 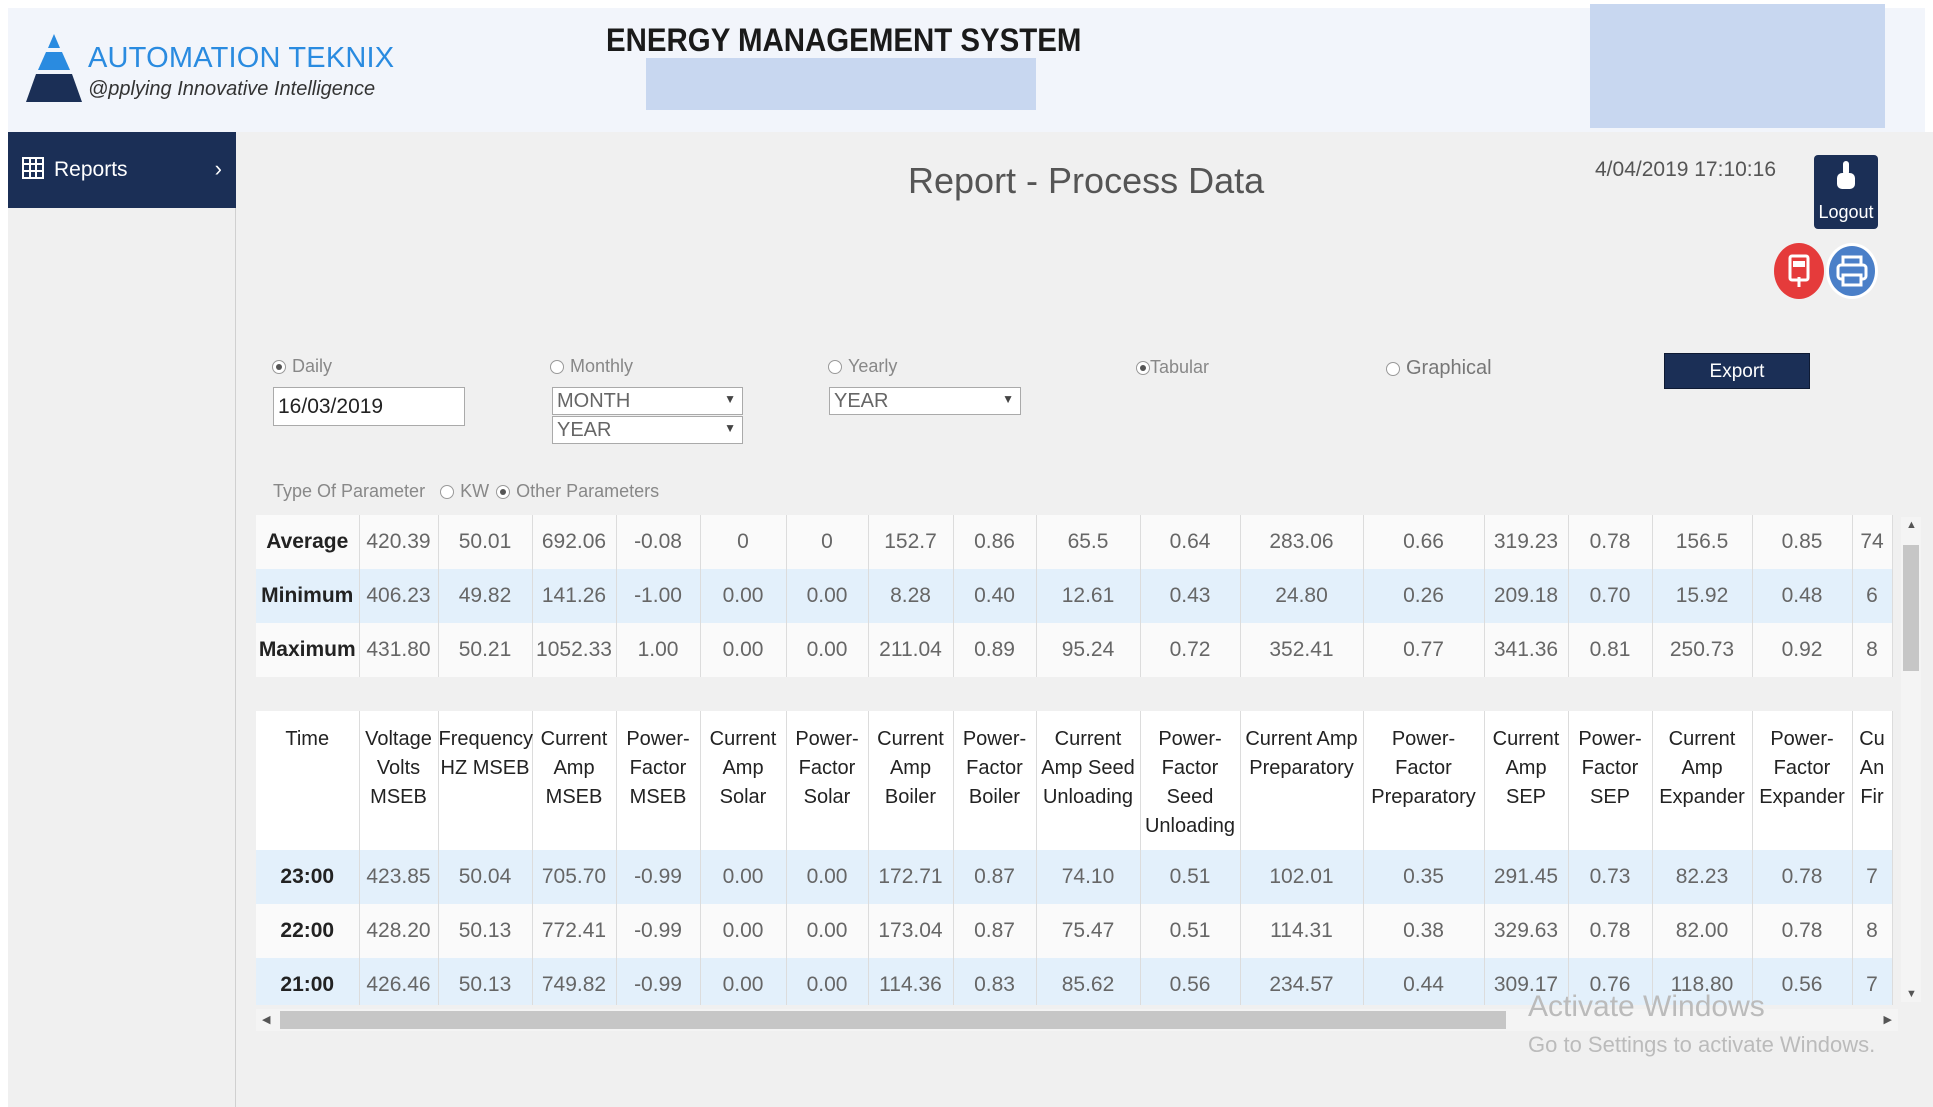 I want to click on table-cell: 50.13, so click(x=485, y=931).